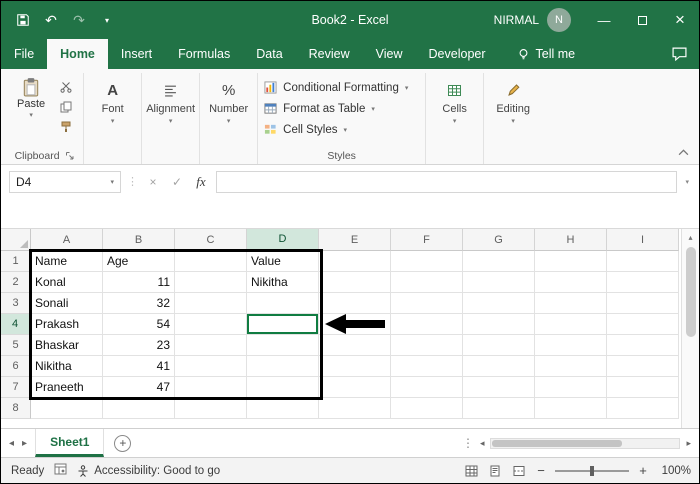 The width and height of the screenshot is (700, 484). What do you see at coordinates (79, 20) in the screenshot?
I see `redo-button: ↷` at bounding box center [79, 20].